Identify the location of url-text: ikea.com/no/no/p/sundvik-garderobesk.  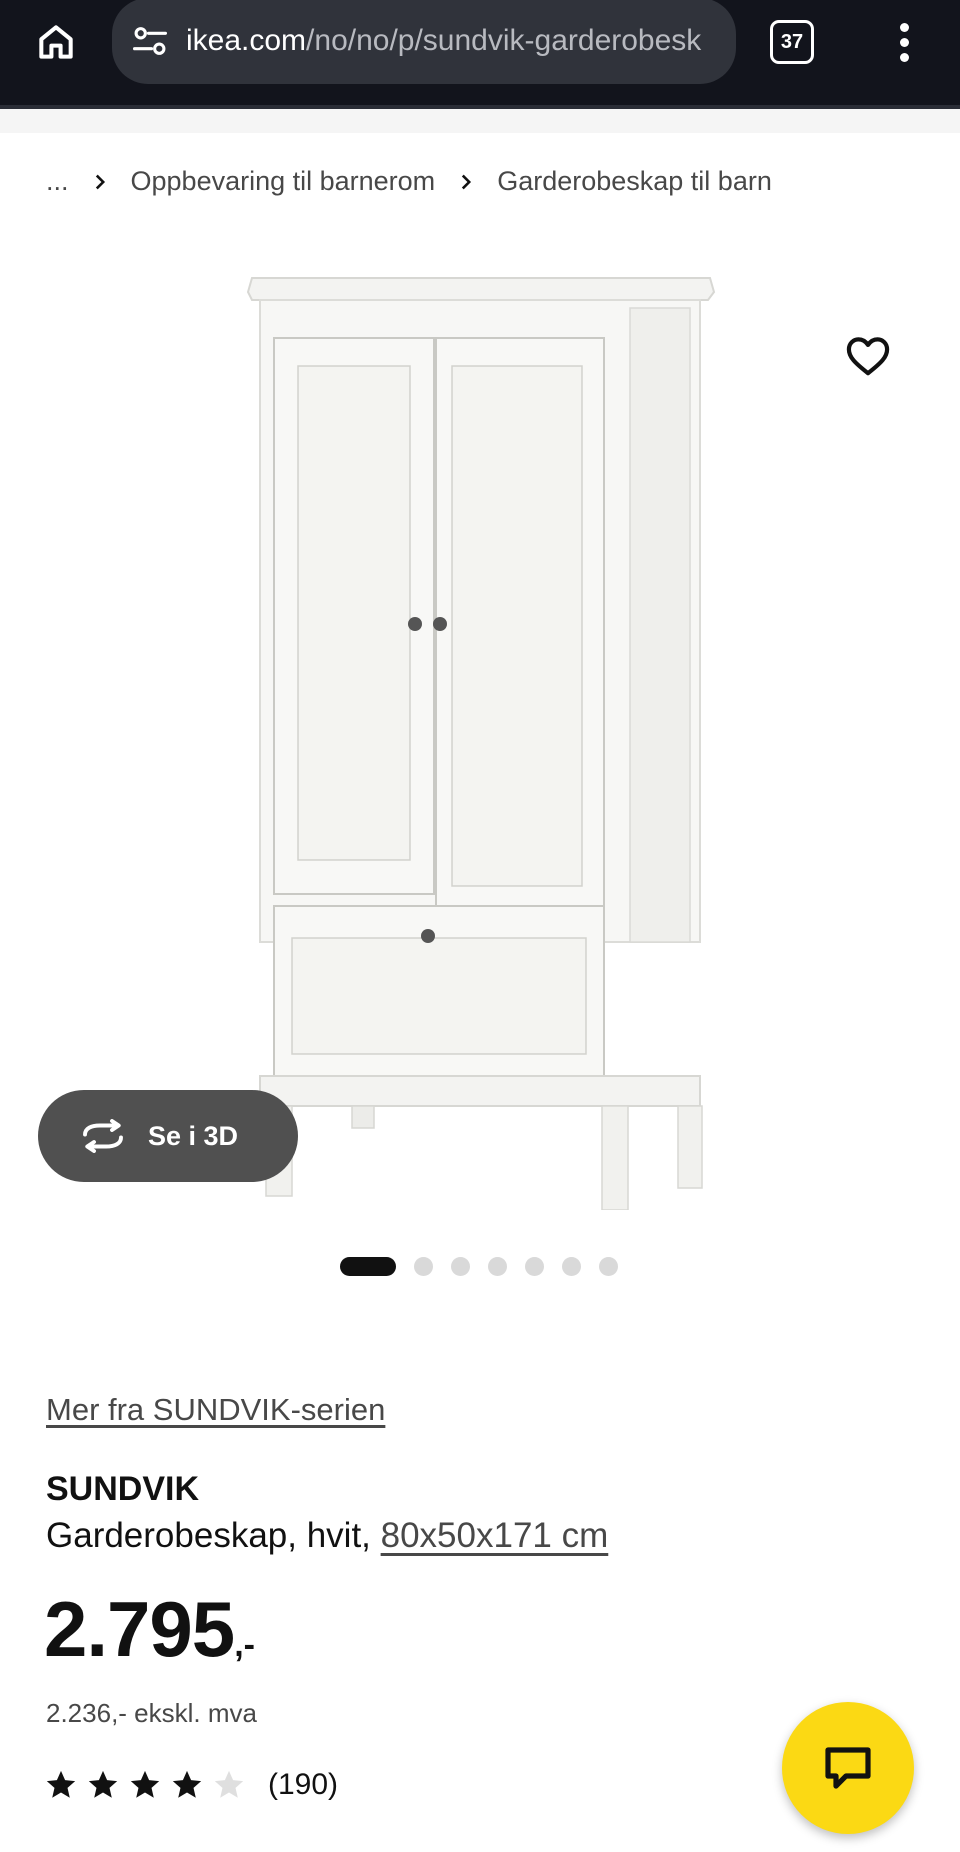
(456, 41).